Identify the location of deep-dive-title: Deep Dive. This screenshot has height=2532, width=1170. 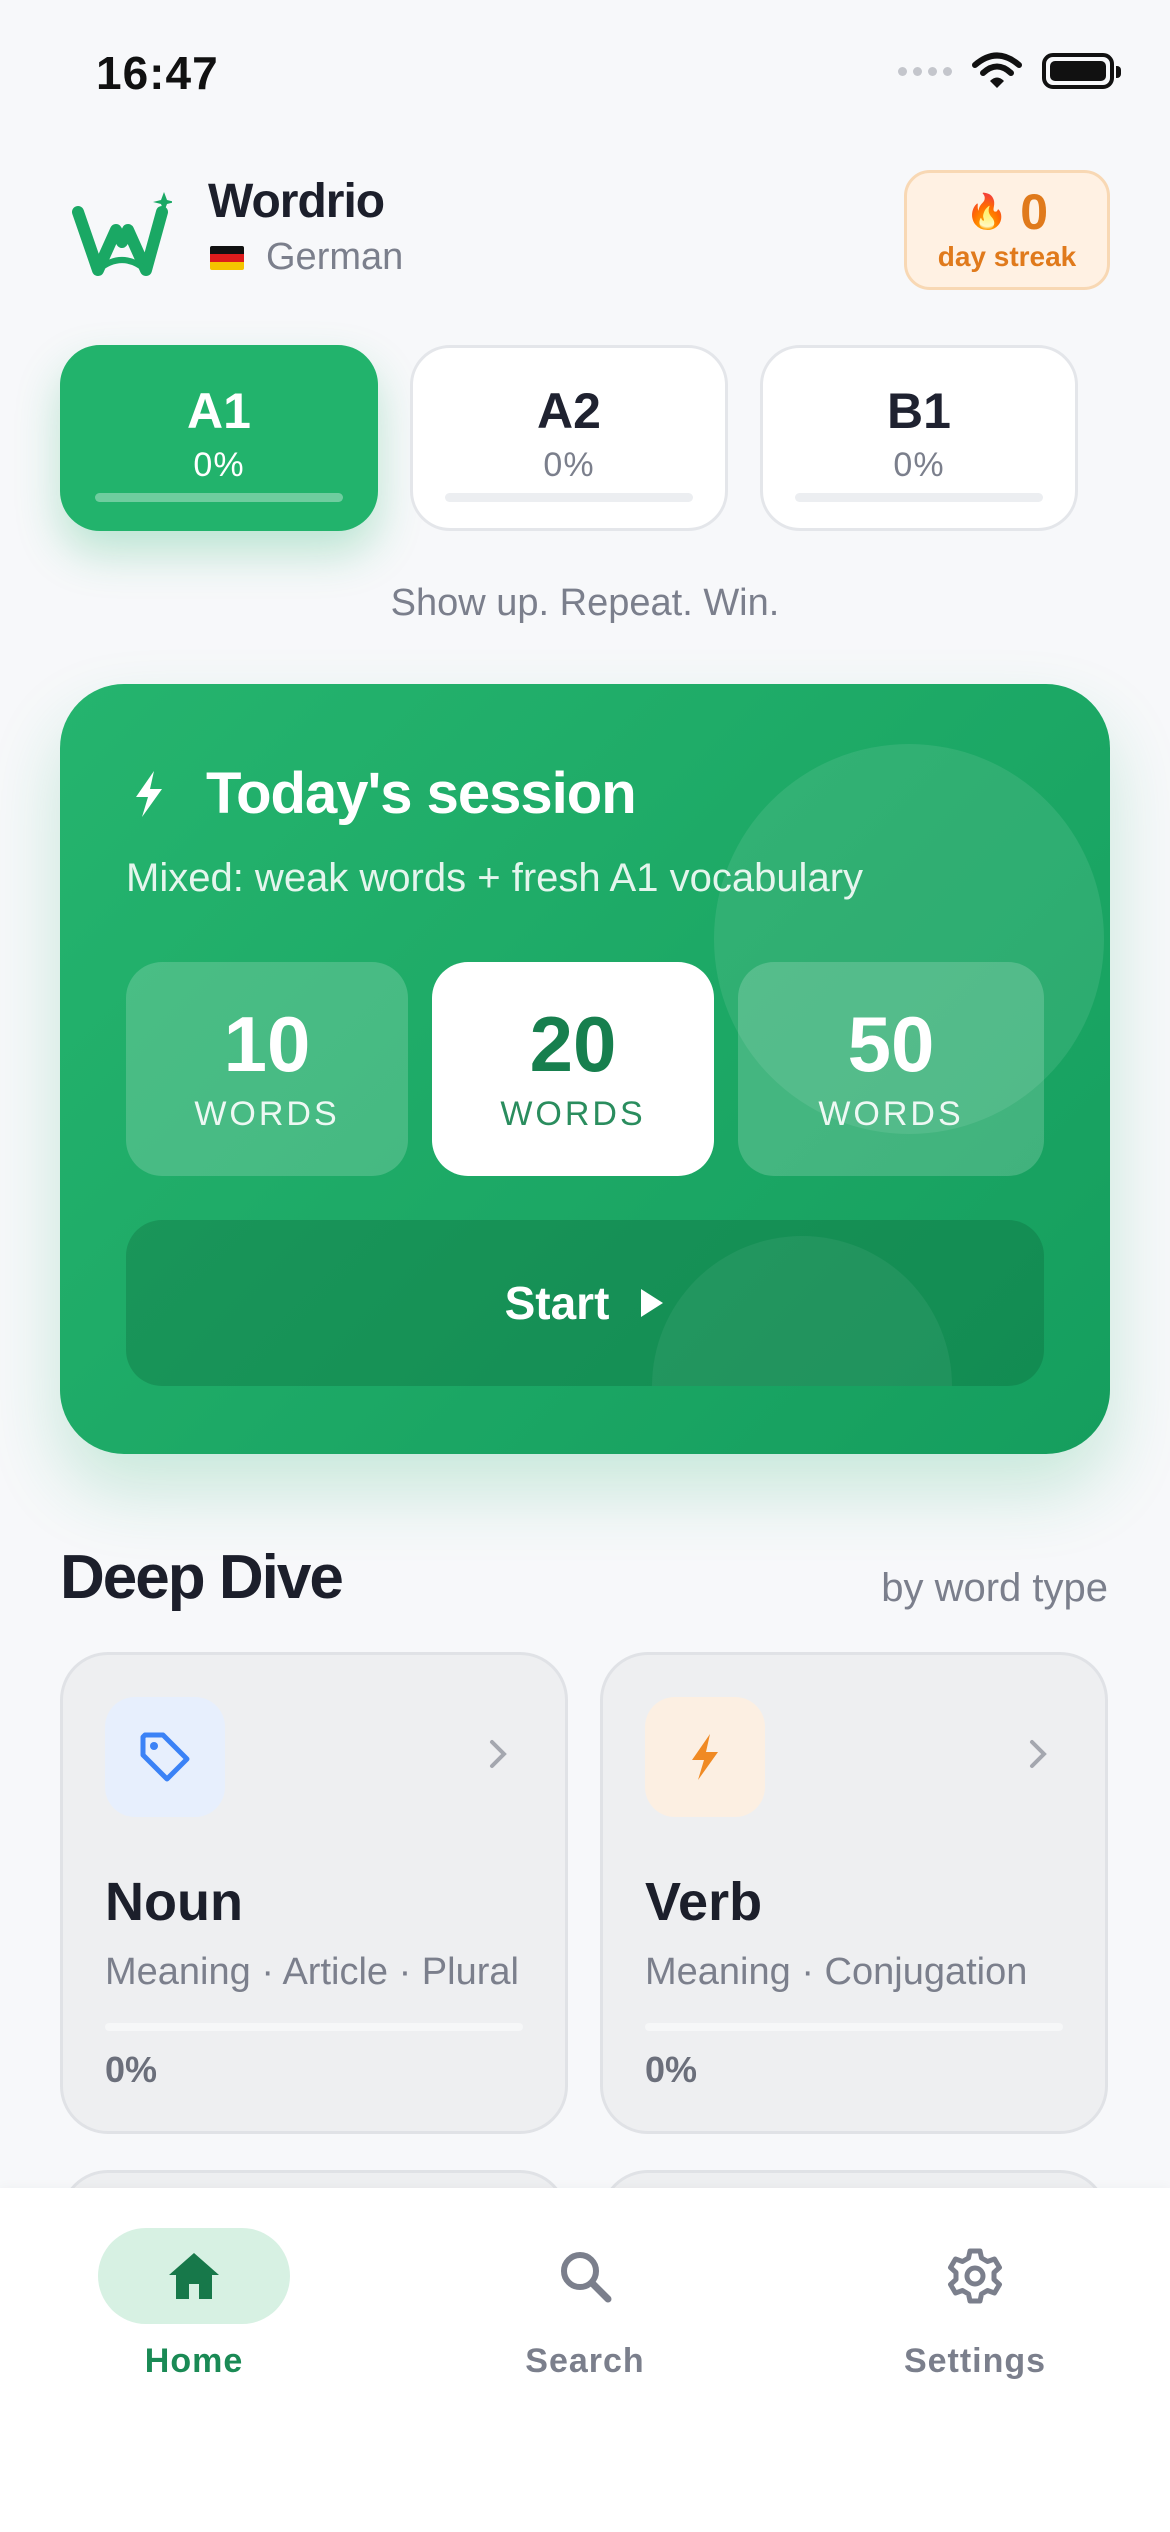
(202, 1577).